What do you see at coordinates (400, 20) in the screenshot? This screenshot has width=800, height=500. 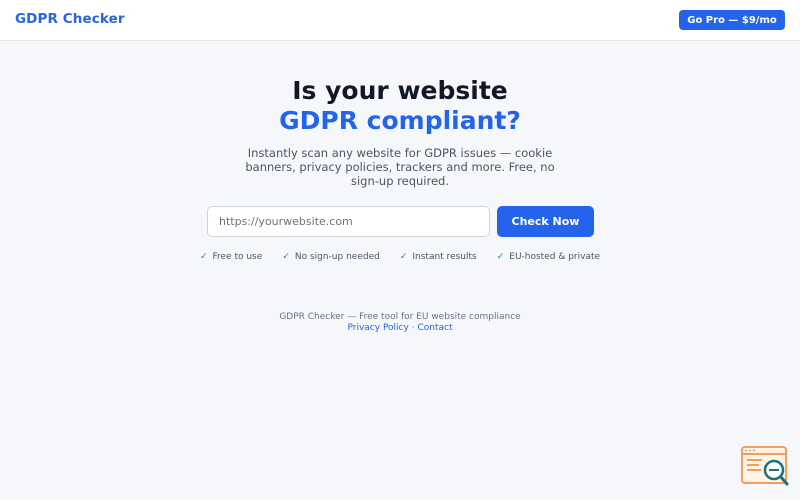 I see `top-nav: GDPR Checker Go Pro — $9/mo` at bounding box center [400, 20].